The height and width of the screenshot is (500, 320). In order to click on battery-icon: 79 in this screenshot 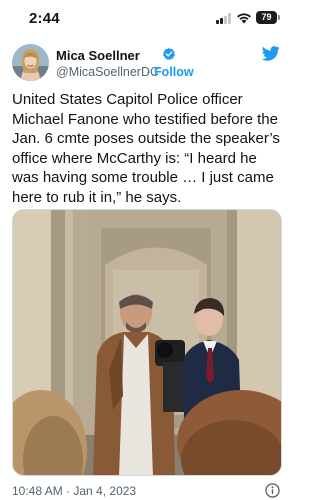, I will do `click(268, 17)`.